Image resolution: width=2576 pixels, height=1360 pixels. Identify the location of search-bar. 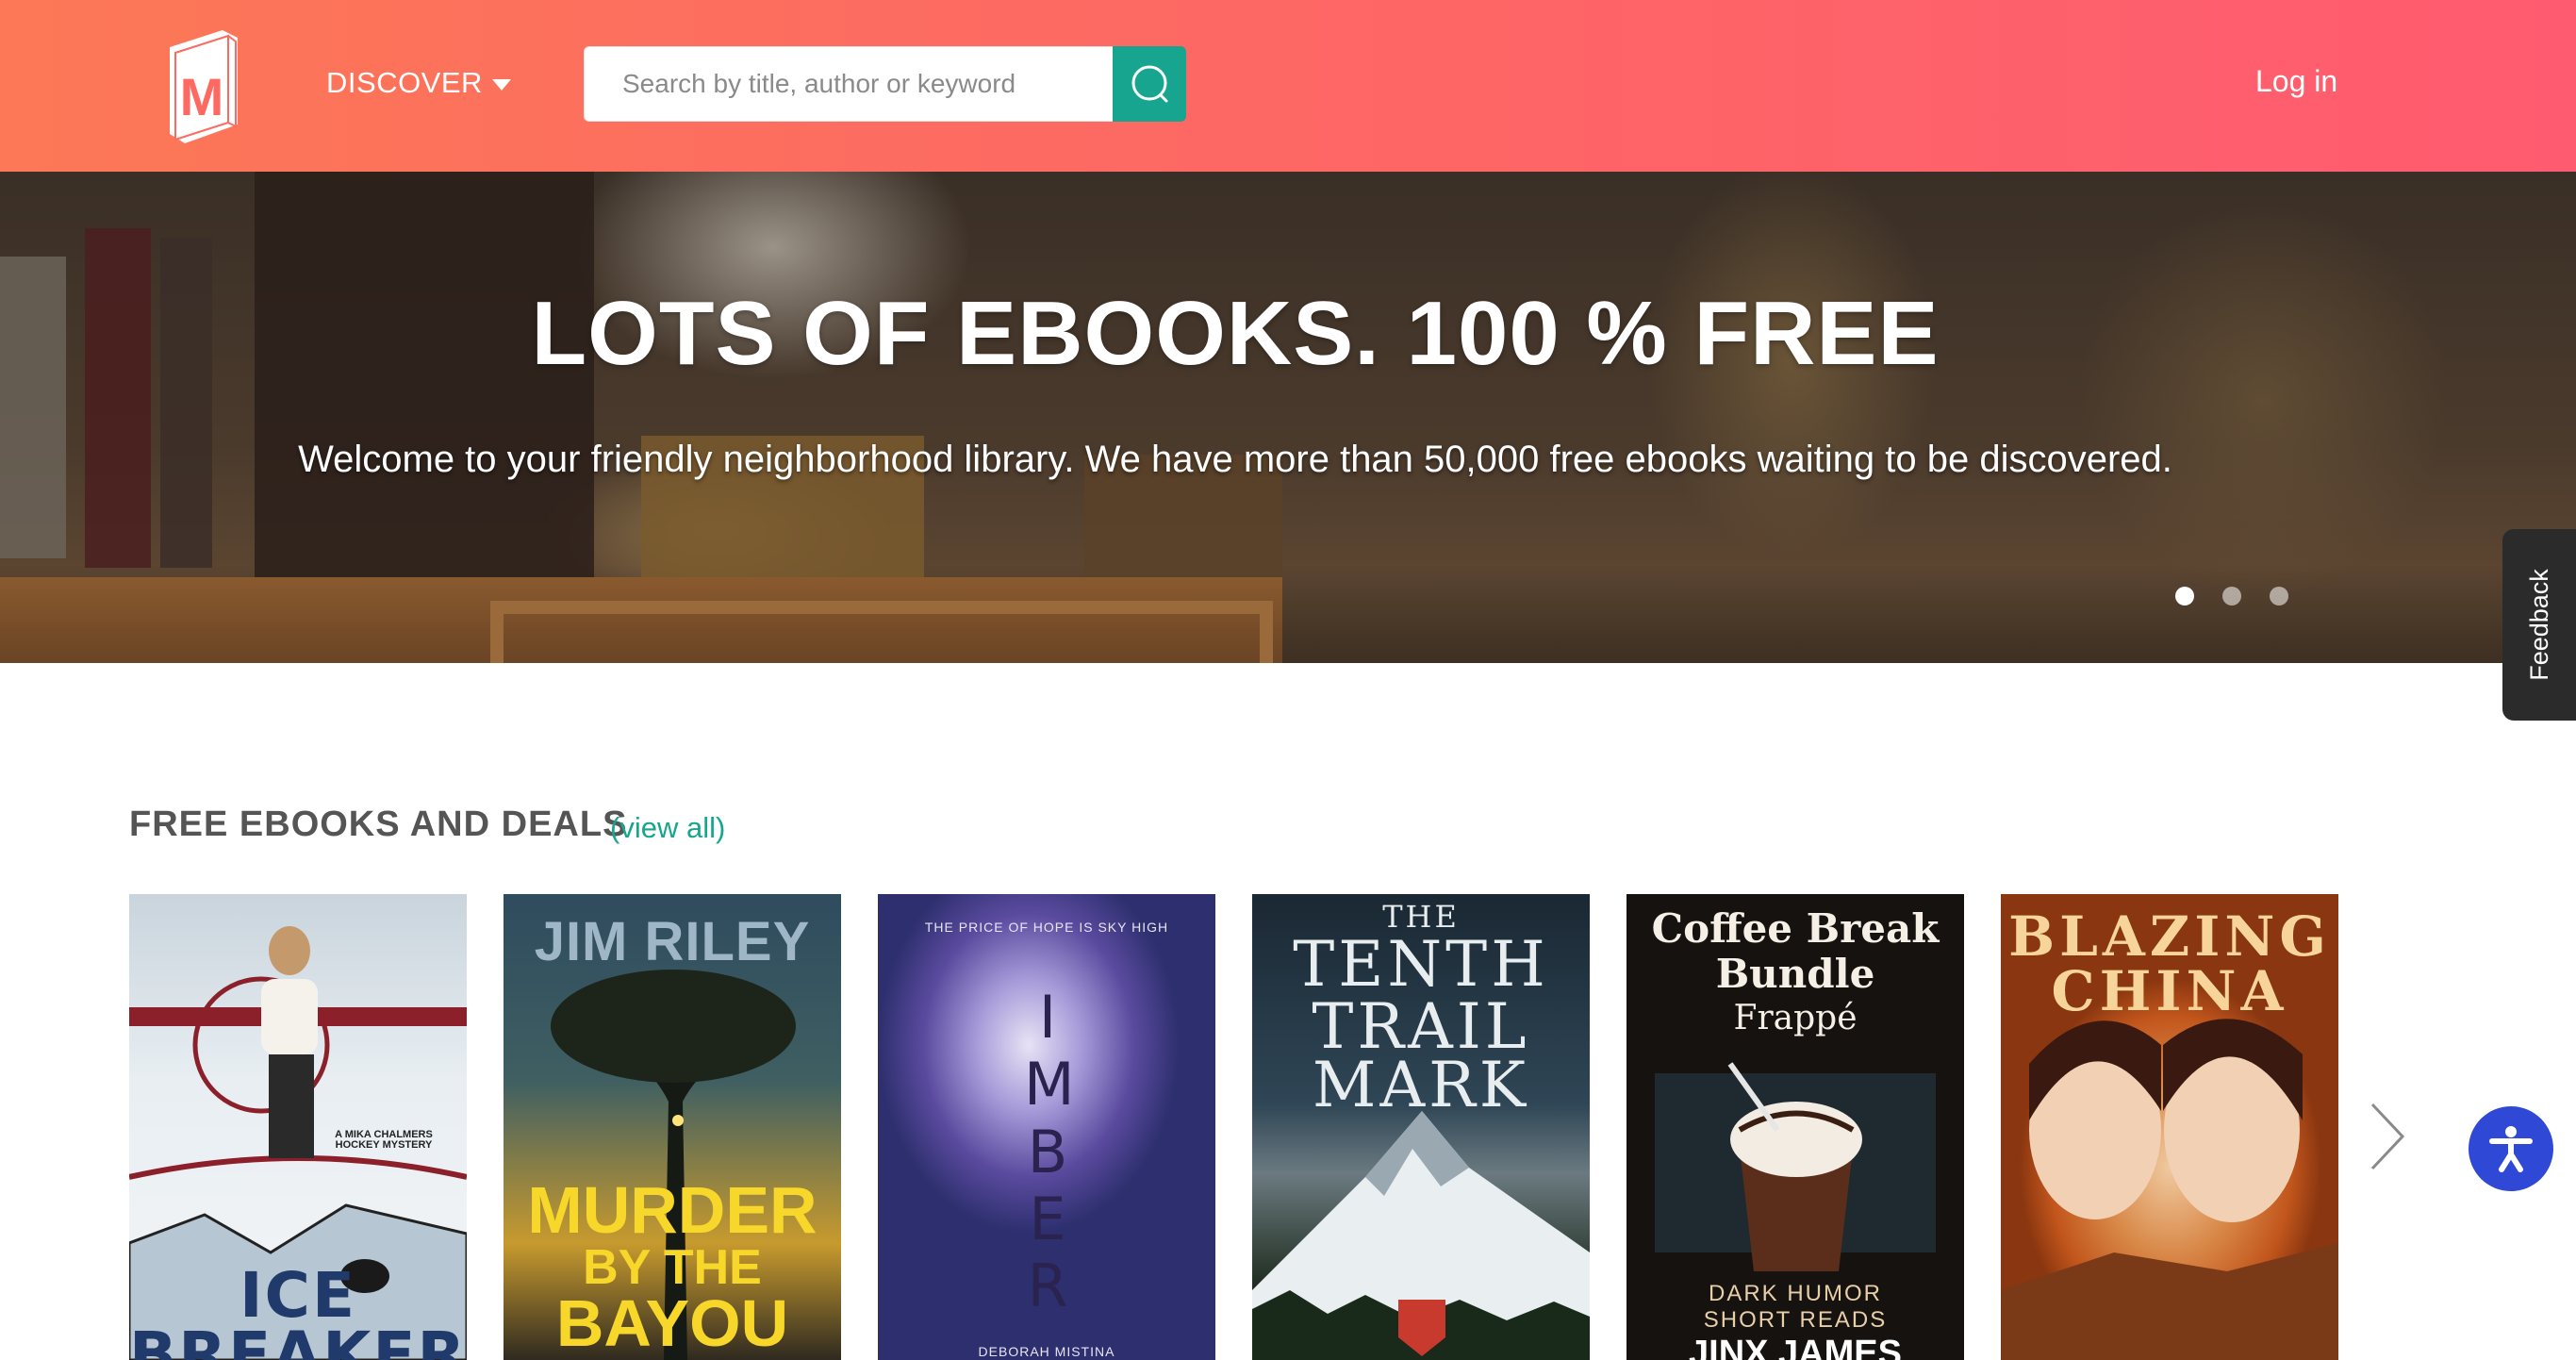
(885, 84).